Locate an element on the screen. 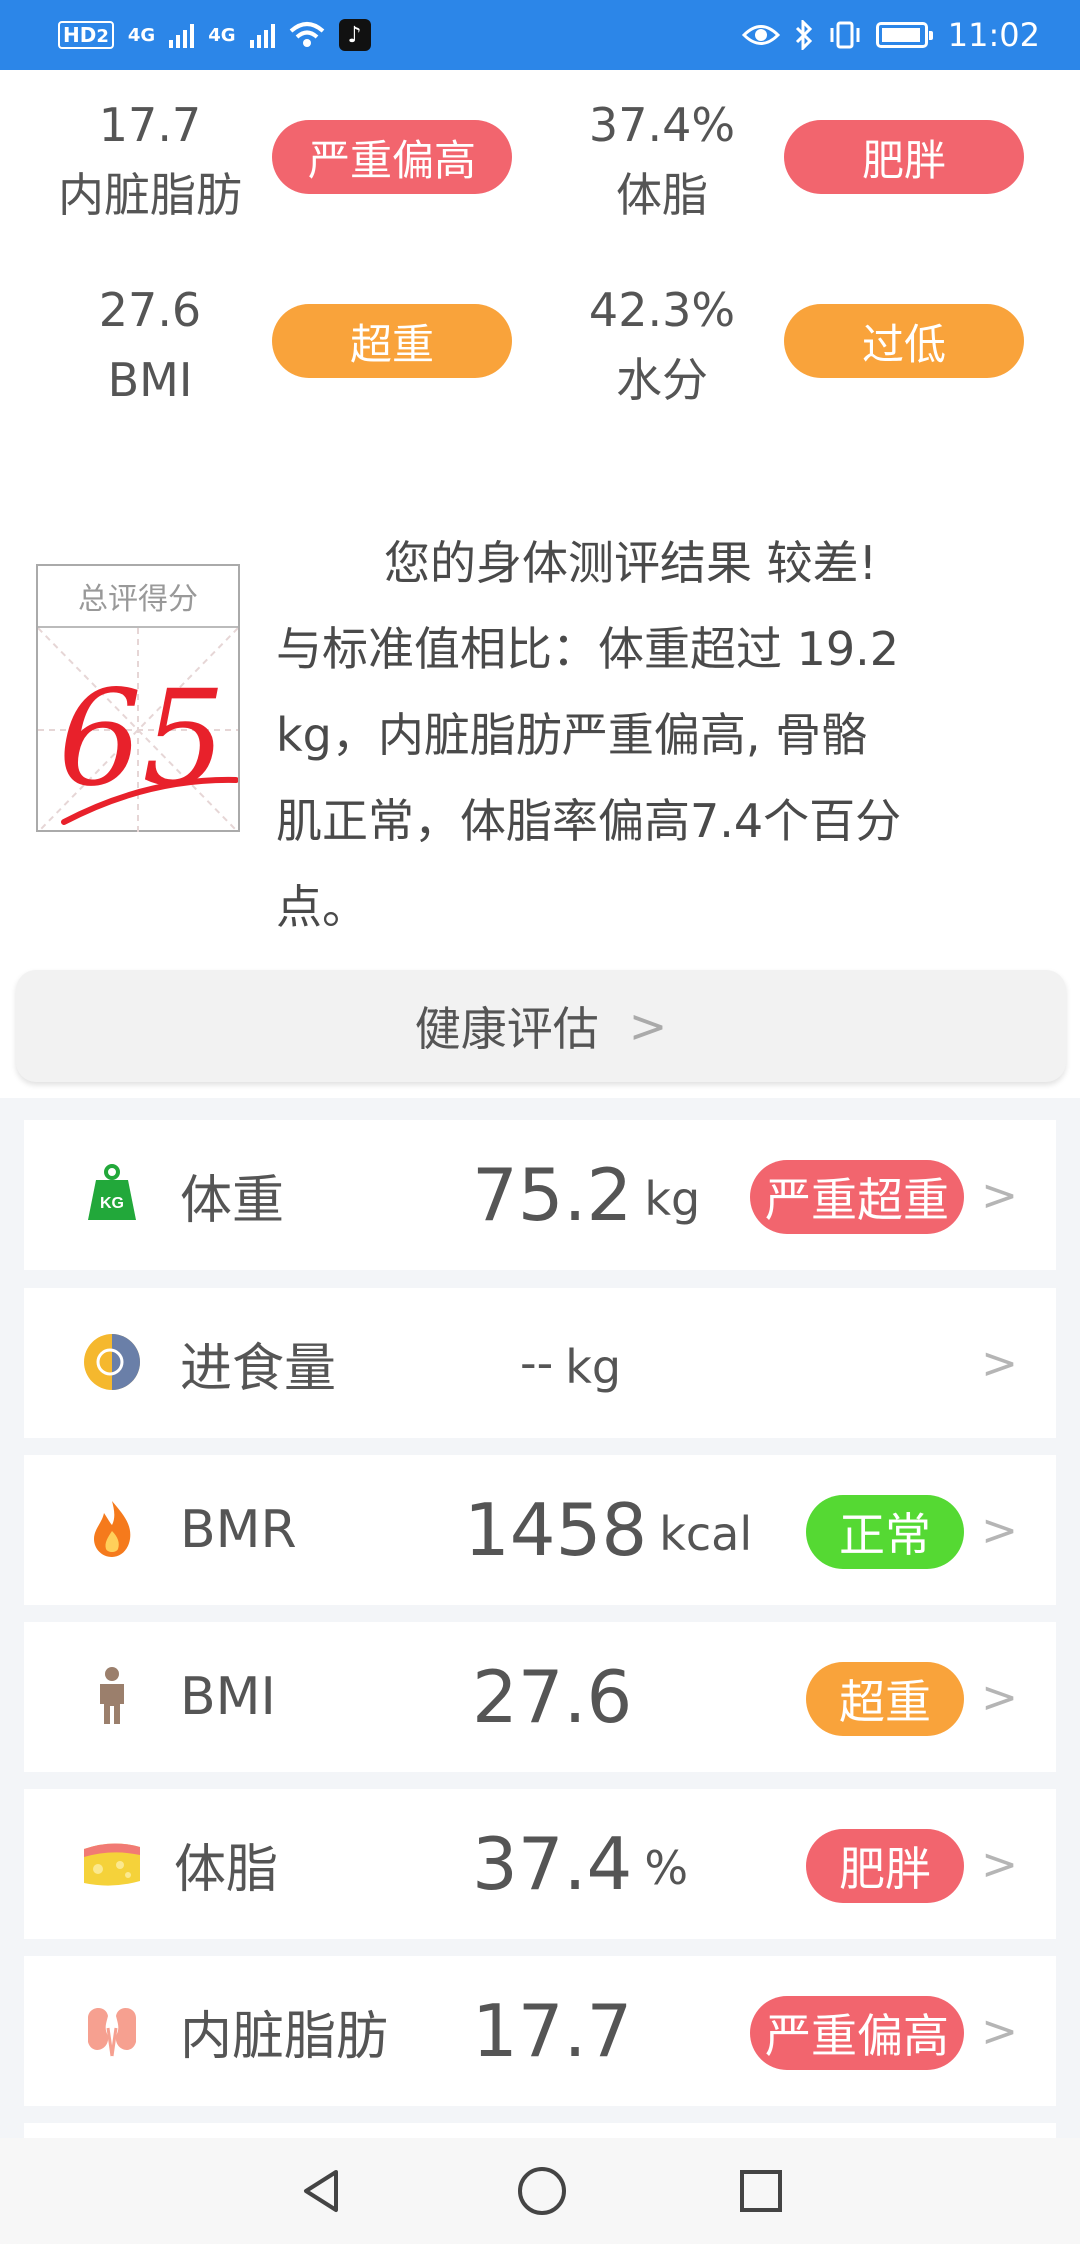 Image resolution: width=1080 pixels, height=2244 pixels. row-label: 体脂 is located at coordinates (226, 1869).